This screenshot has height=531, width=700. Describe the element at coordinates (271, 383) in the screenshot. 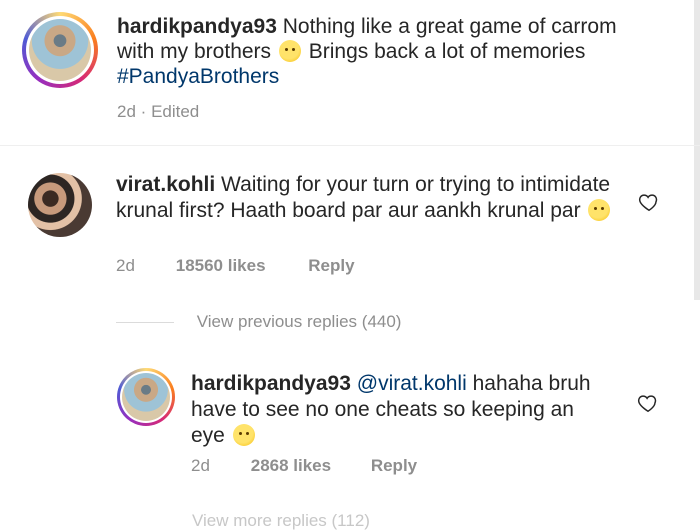

I see `reply-username: hardikpandya93` at that location.